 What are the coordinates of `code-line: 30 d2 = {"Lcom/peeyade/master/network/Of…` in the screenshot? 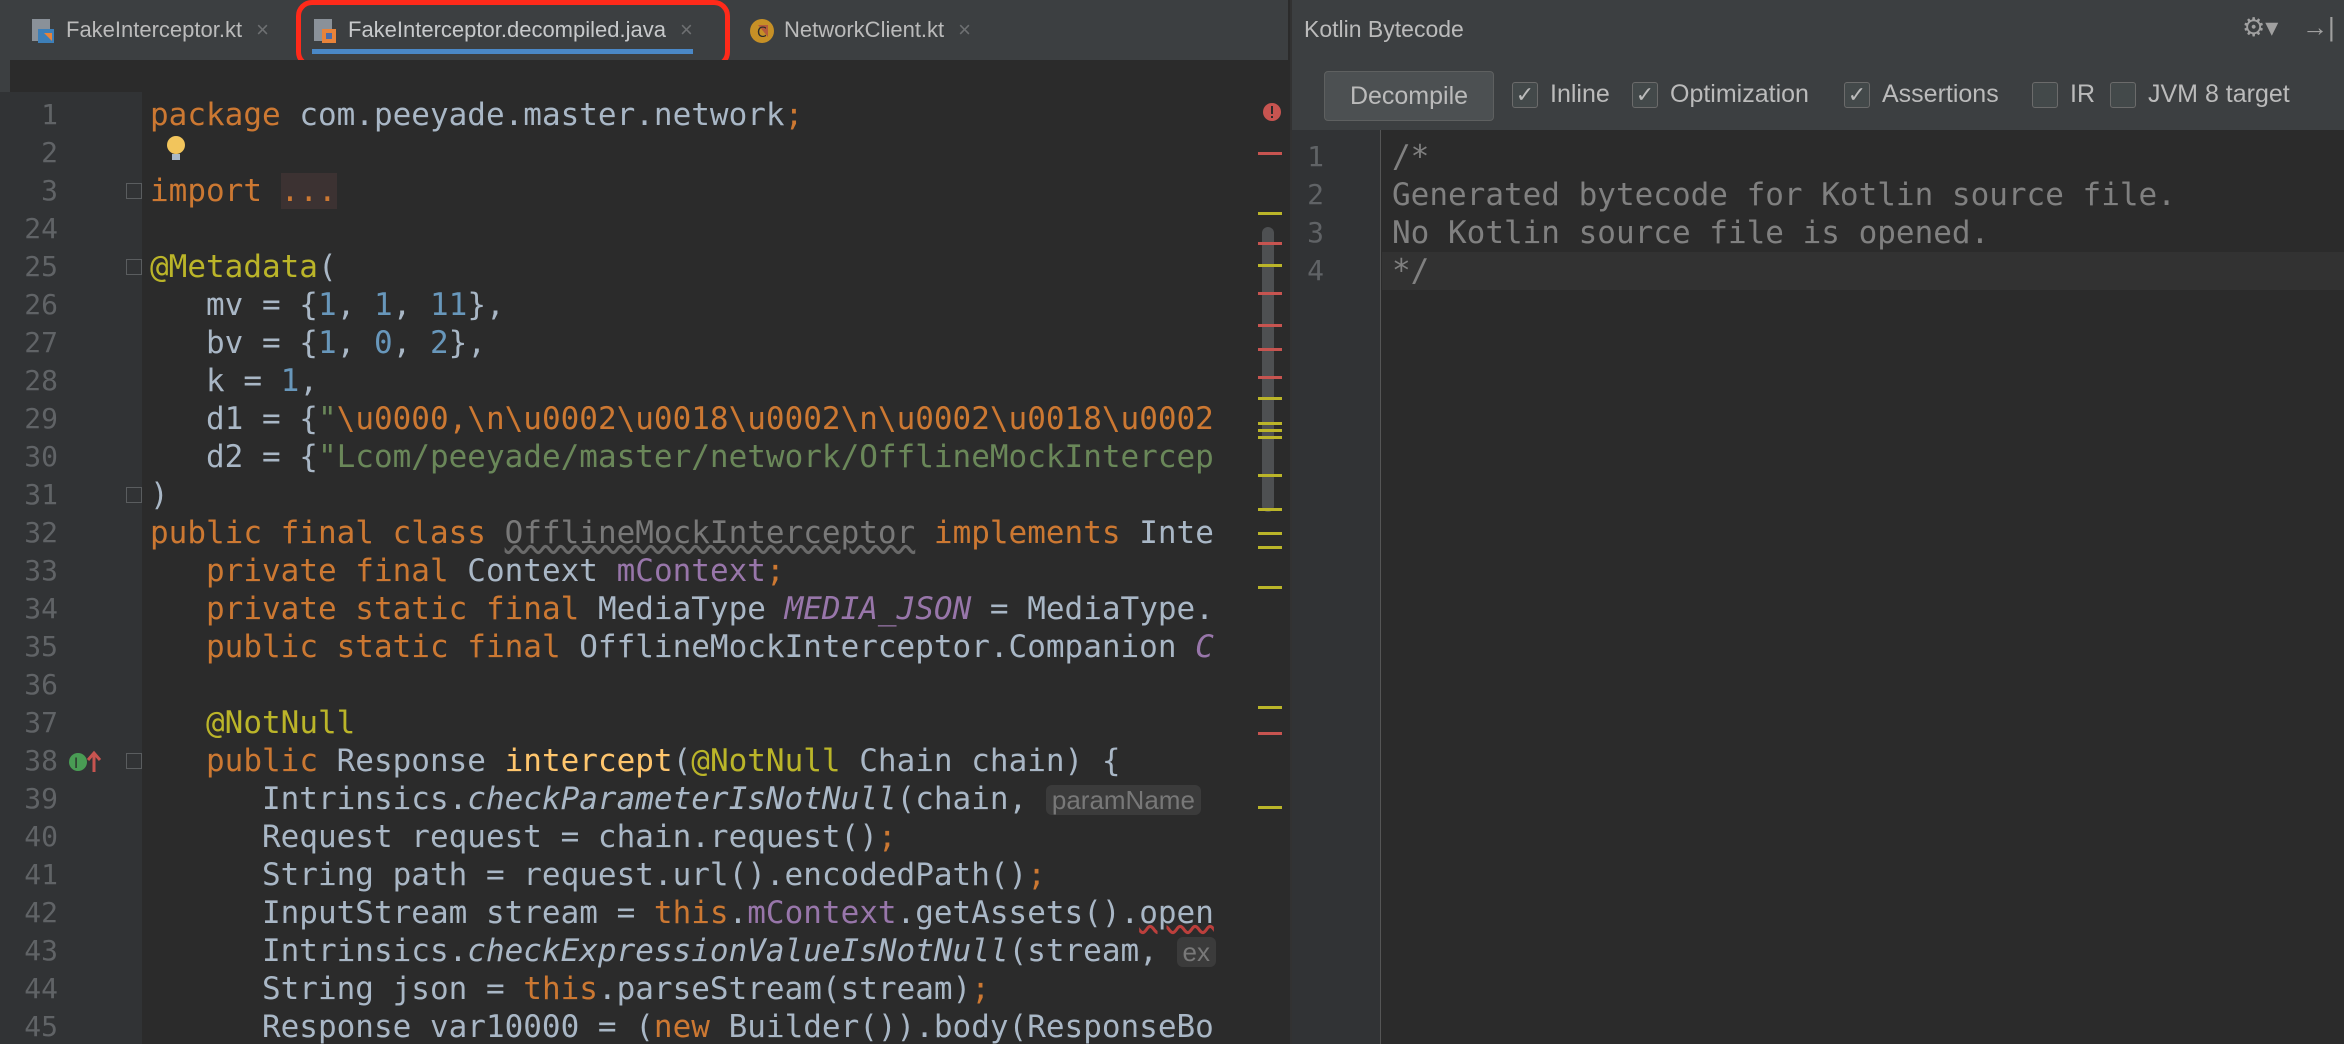 It's located at (644, 457).